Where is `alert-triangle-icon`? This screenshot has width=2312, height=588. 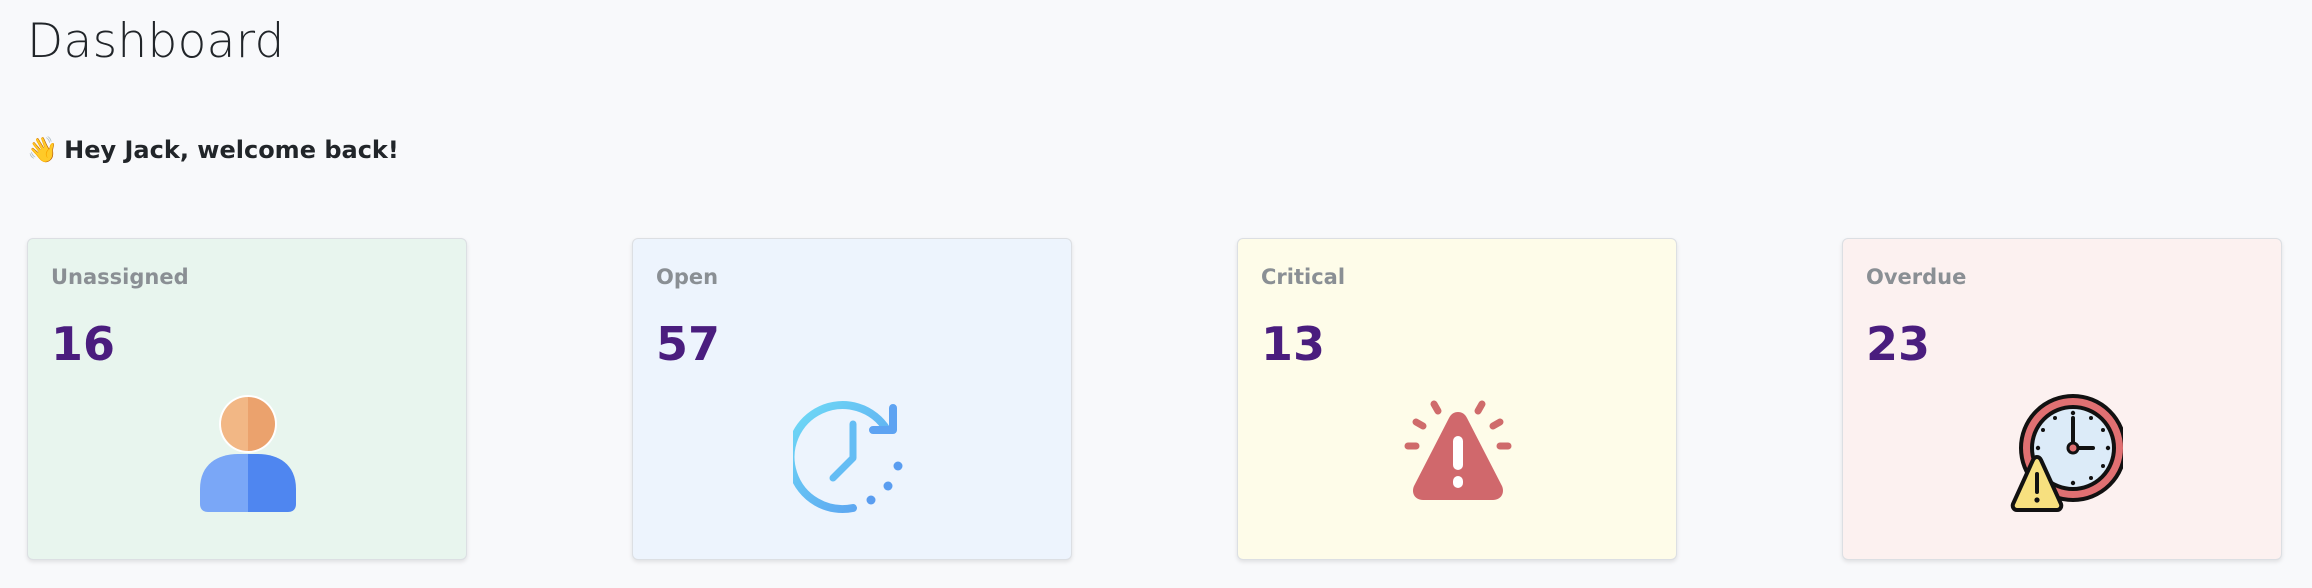 alert-triangle-icon is located at coordinates (1458, 450).